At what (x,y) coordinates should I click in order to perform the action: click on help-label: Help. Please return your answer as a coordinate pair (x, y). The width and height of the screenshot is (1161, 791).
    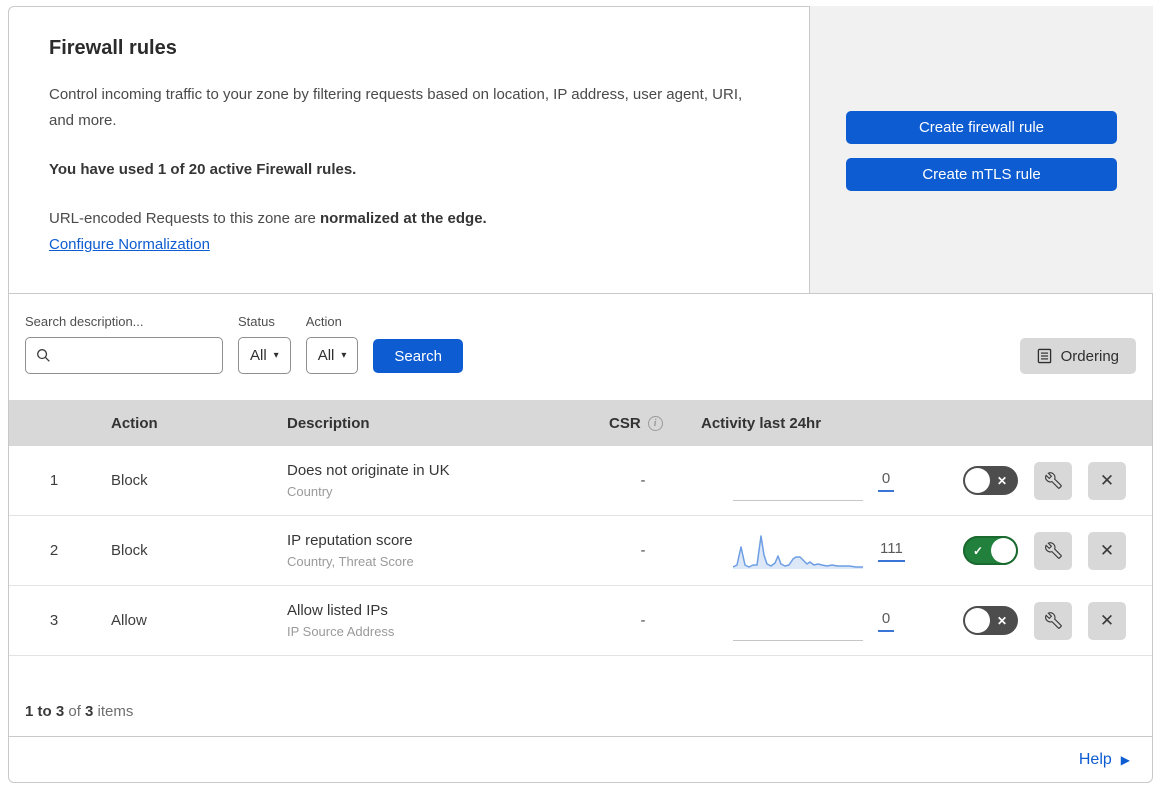
    Looking at the image, I should click on (1095, 759).